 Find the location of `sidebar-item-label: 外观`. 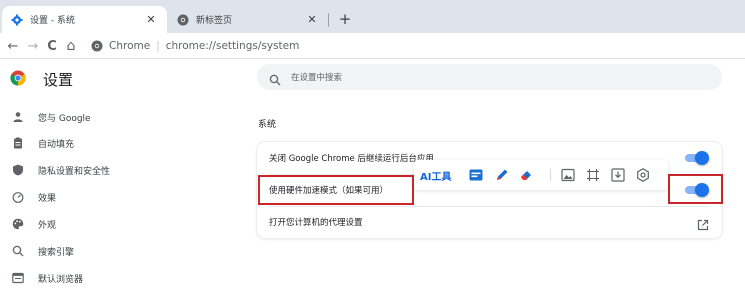

sidebar-item-label: 外观 is located at coordinates (47, 225).